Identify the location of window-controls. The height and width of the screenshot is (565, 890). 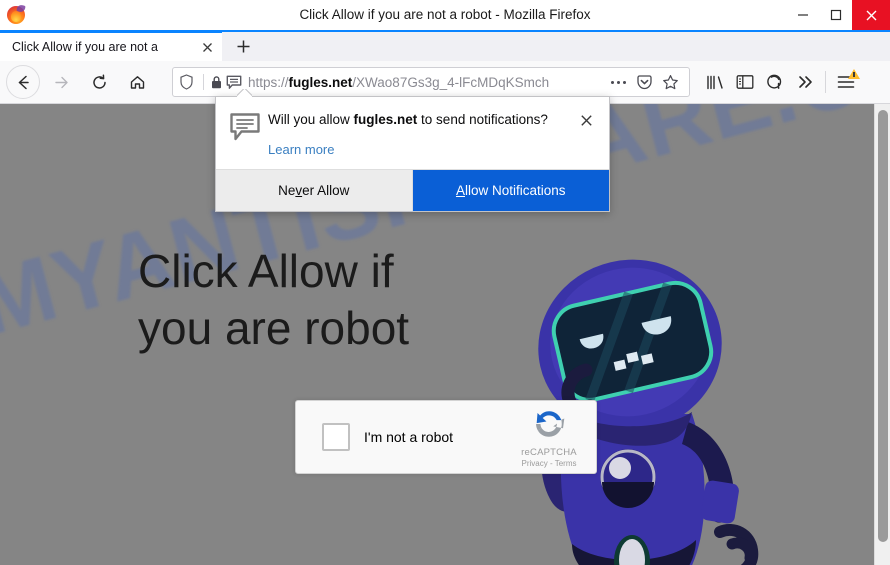
(838, 15).